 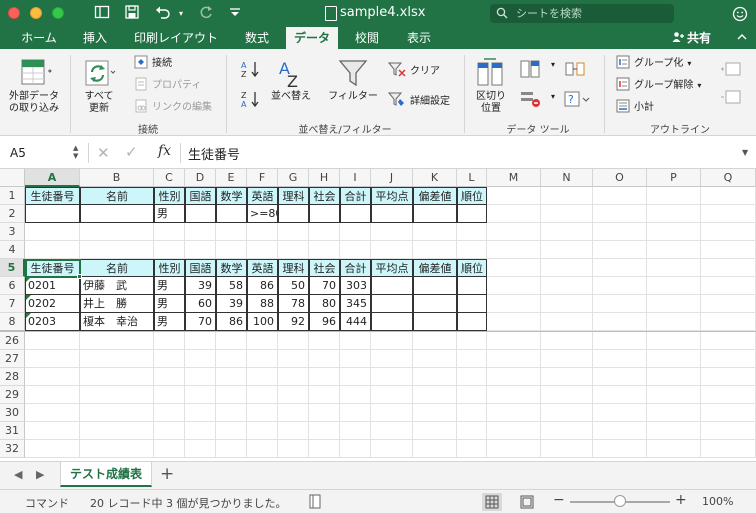 I want to click on next-sheet-icon: ▶, so click(x=40, y=474).